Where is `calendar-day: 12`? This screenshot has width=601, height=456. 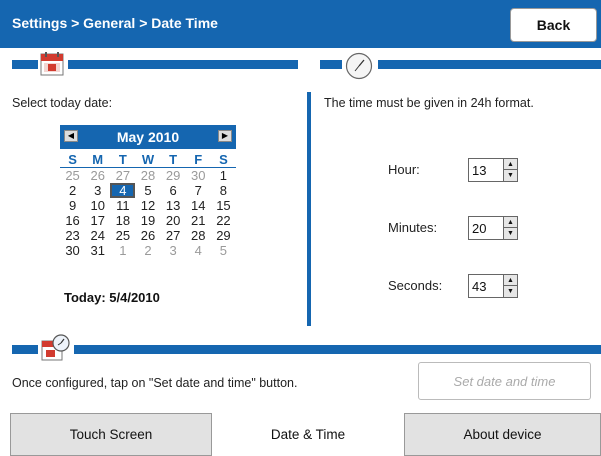 calendar-day: 12 is located at coordinates (147, 205).